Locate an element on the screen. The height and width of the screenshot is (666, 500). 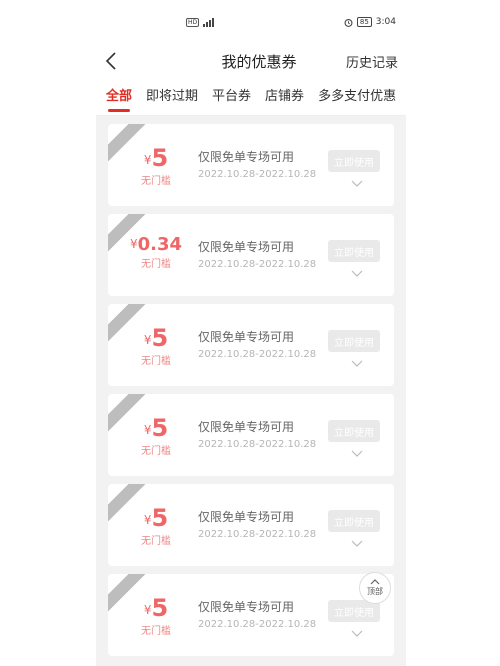
alarm-icon is located at coordinates (348, 22).